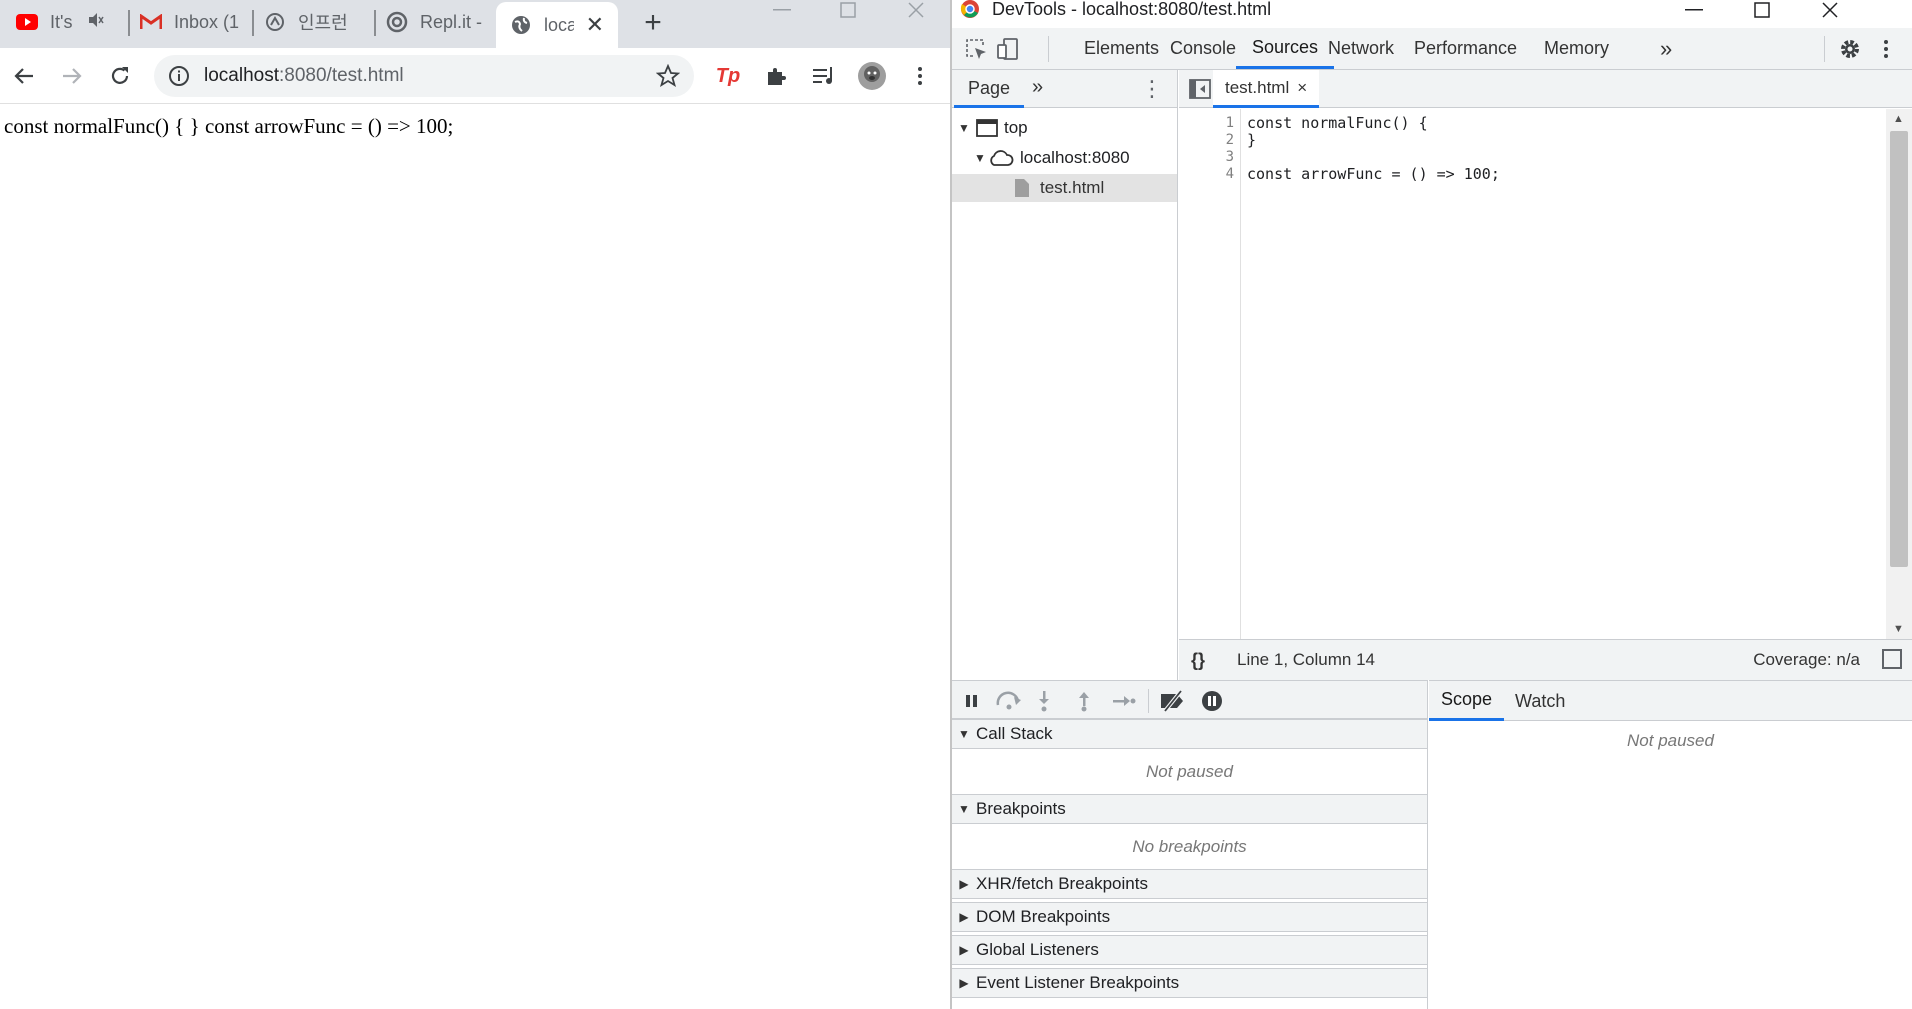 The width and height of the screenshot is (1912, 1009). Describe the element at coordinates (1762, 10) in the screenshot. I see `devtools-maximize-icon` at that location.